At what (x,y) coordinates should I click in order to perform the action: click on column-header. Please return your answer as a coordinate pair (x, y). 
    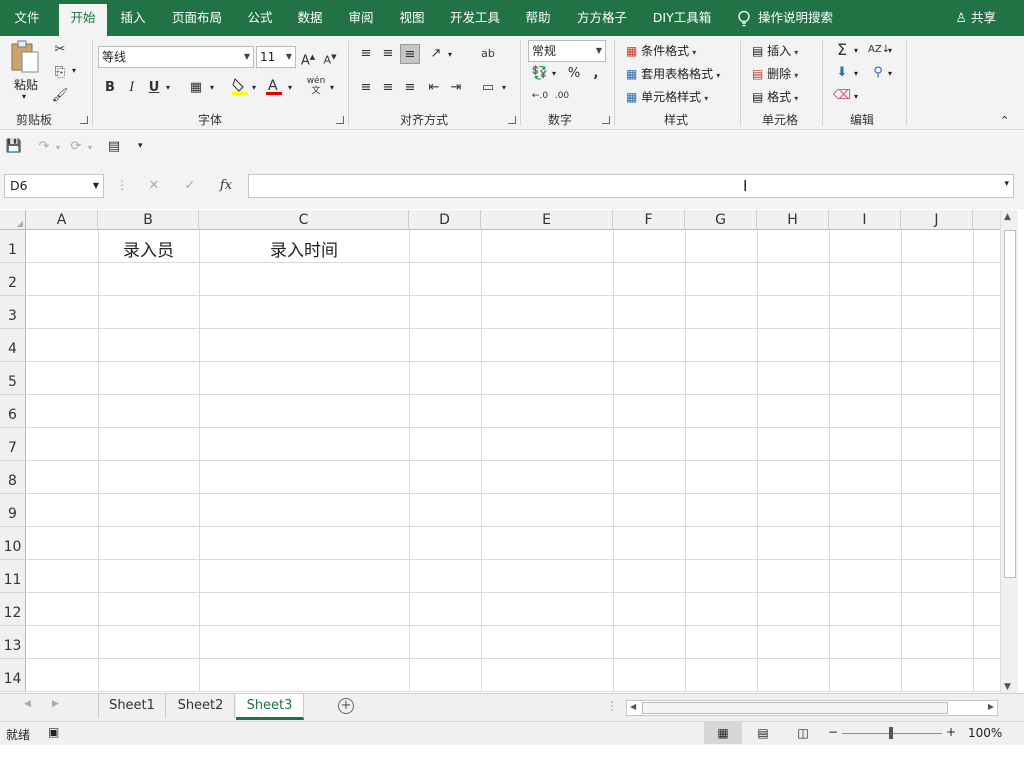
    Looking at the image, I should click on (986, 220).